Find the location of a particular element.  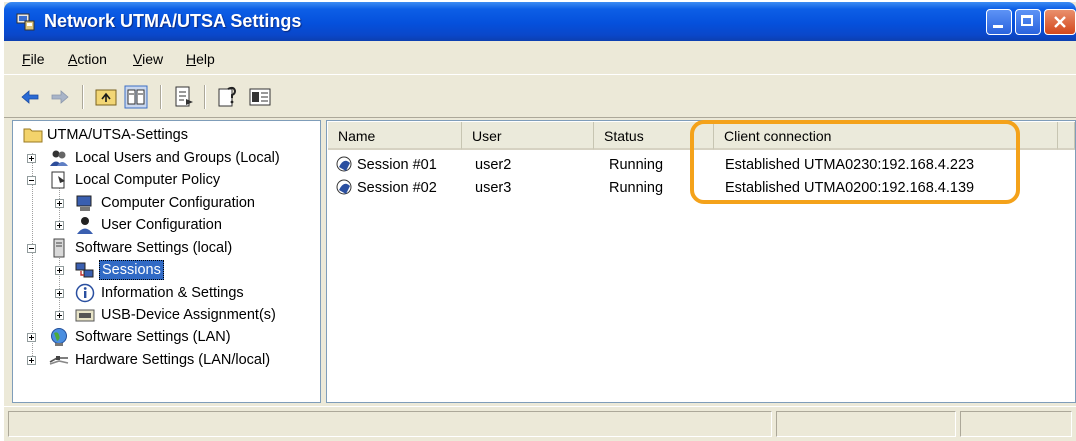

user-config-icon is located at coordinates (85, 225).